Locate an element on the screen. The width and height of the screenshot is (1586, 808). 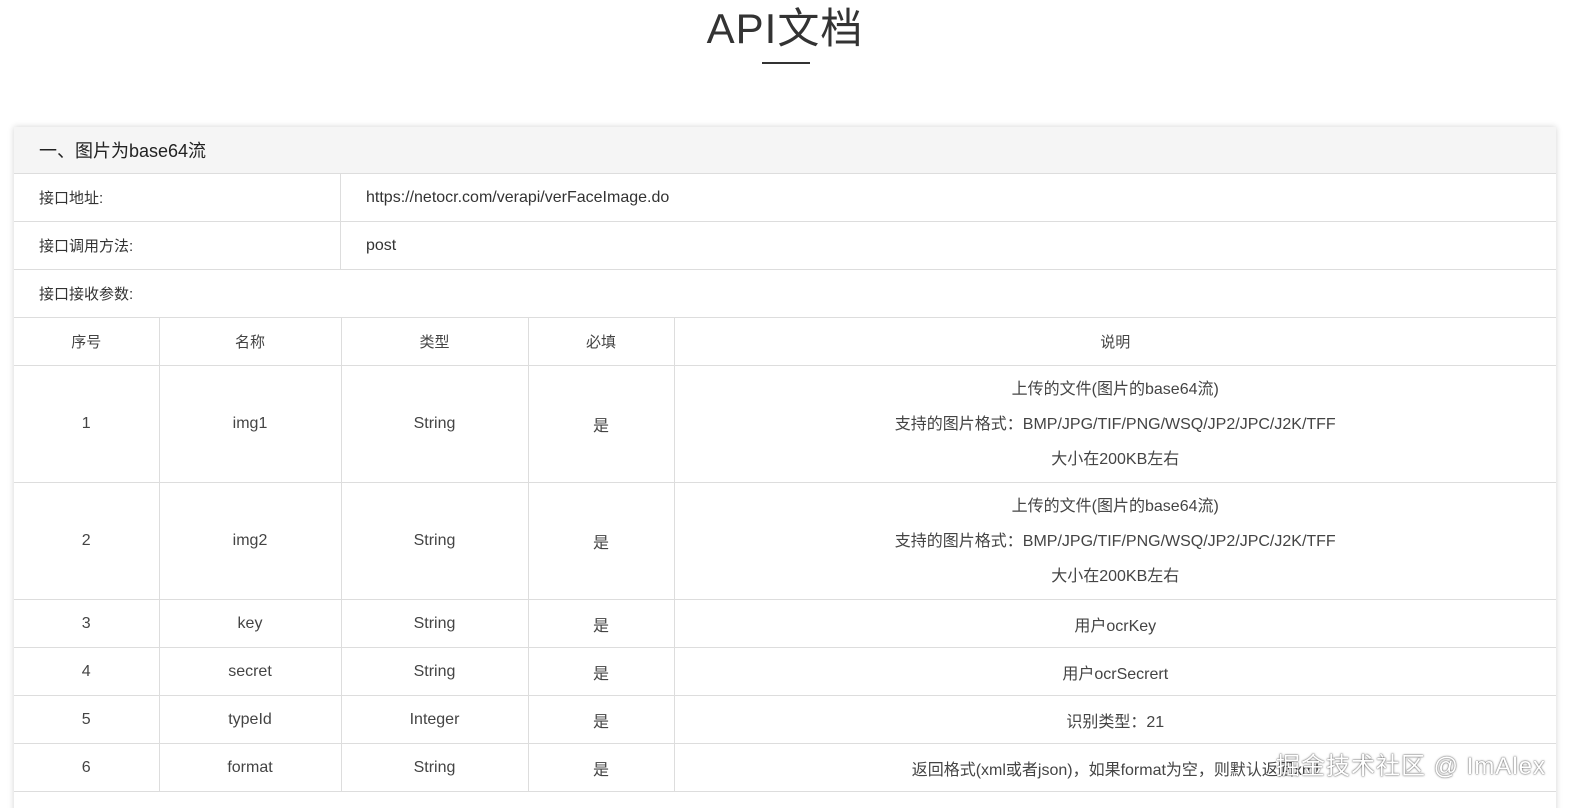
title-underline is located at coordinates (786, 63).